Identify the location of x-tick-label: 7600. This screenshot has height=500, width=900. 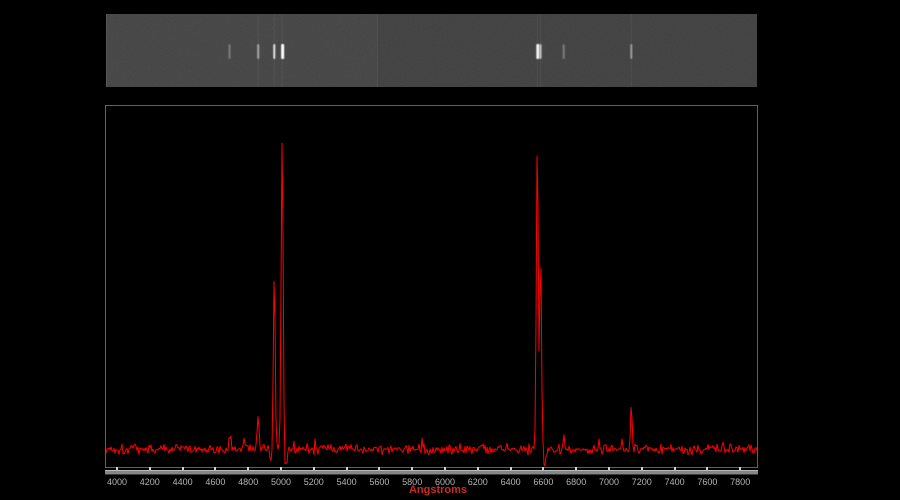
(707, 482).